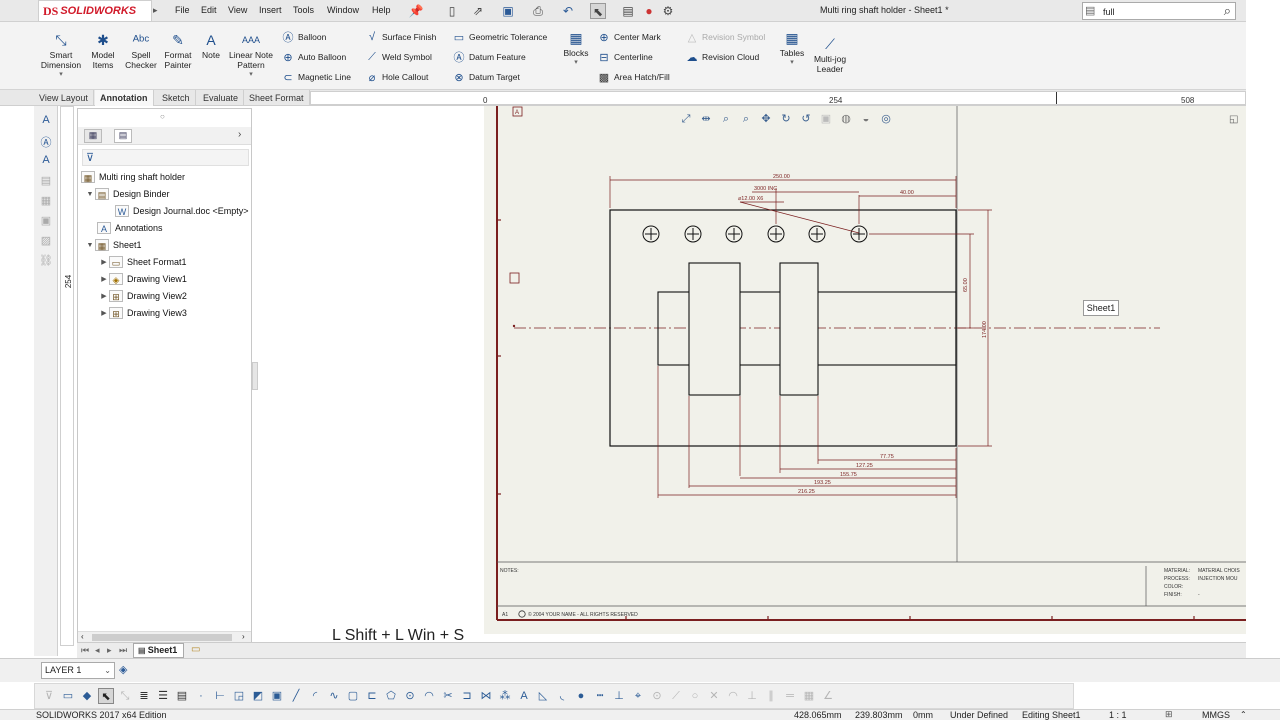 The image size is (1280, 720). I want to click on dim-d4: 193.25, so click(822, 483).